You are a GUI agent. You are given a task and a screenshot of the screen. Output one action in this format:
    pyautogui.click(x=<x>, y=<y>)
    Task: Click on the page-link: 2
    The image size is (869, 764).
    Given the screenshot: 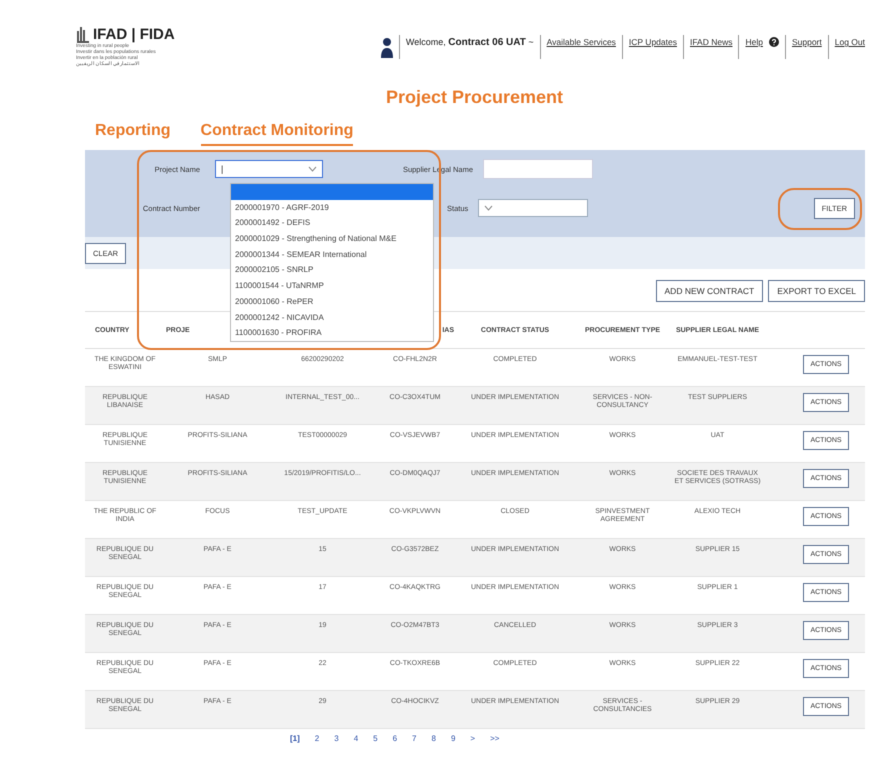 What is the action you would take?
    pyautogui.click(x=317, y=738)
    